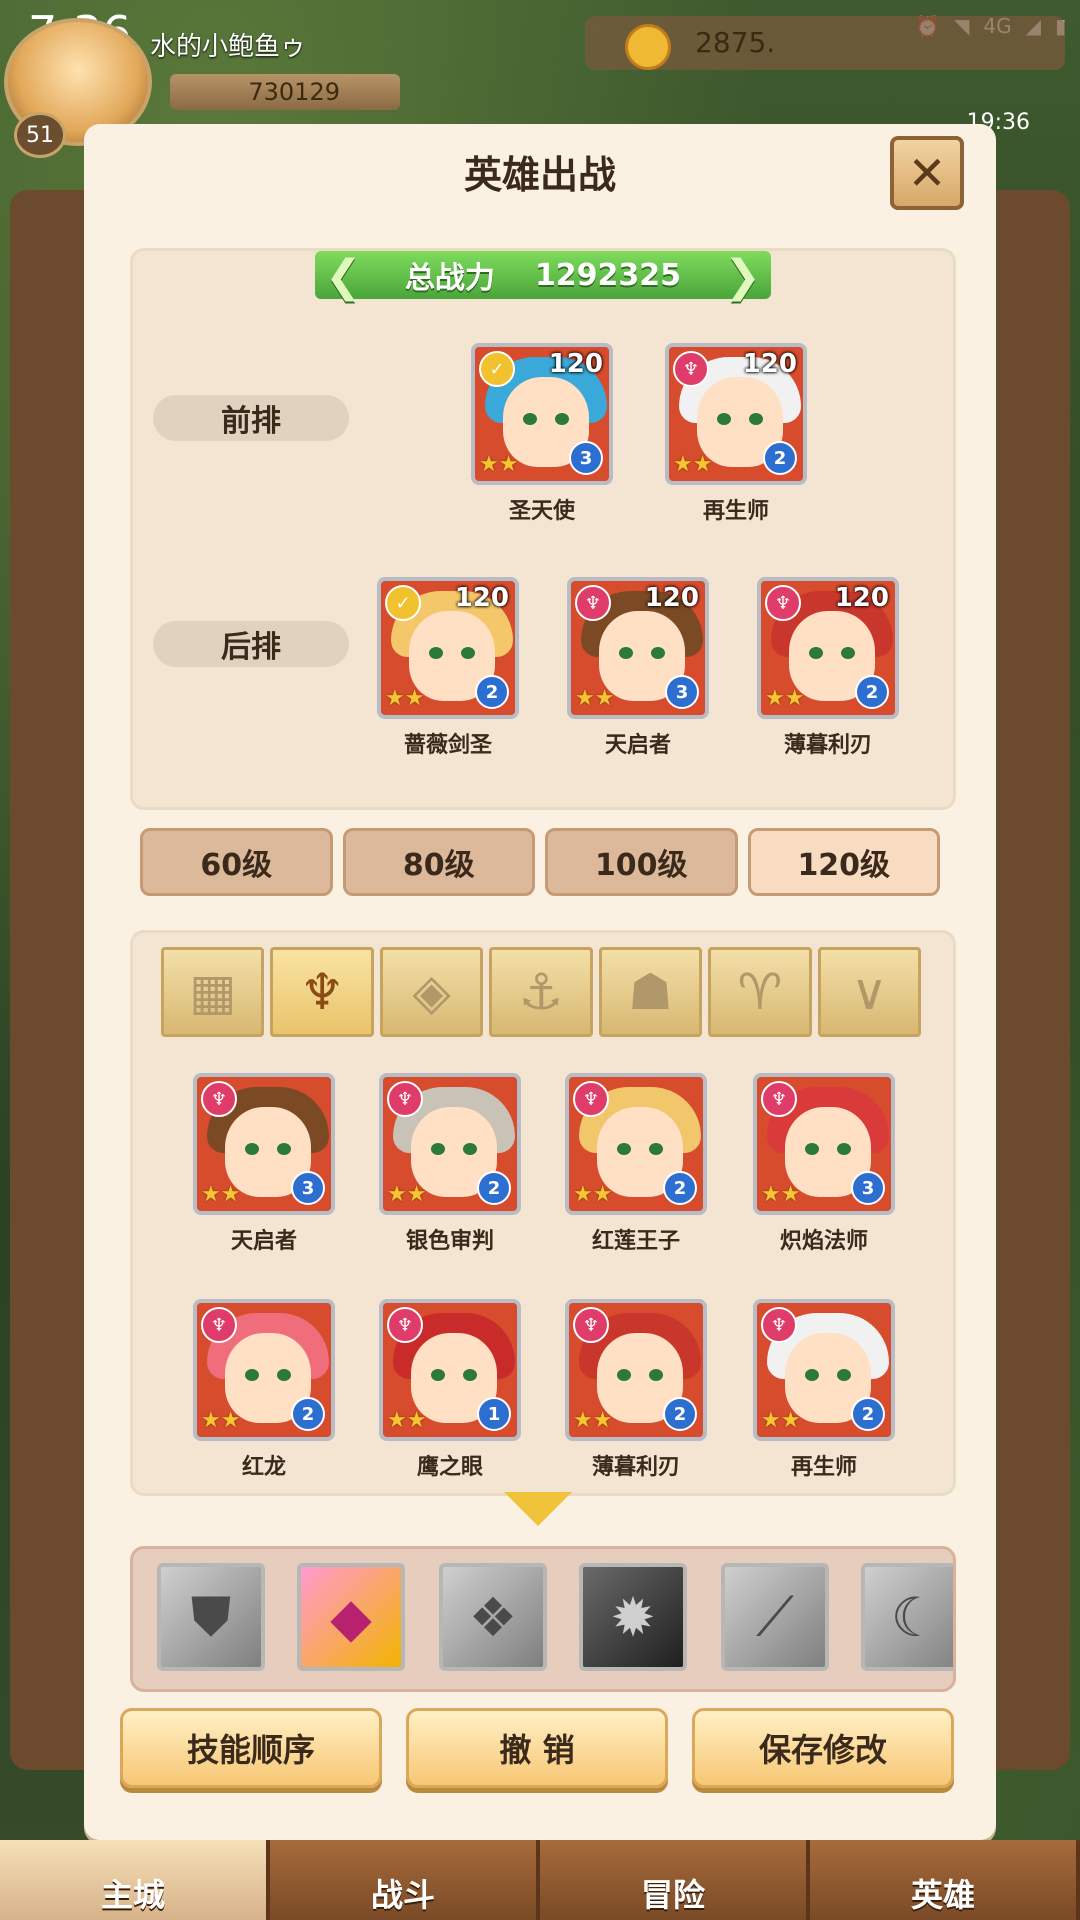  I want to click on hero-card: ♆ ★★ 1 鹰之眼, so click(454, 1390).